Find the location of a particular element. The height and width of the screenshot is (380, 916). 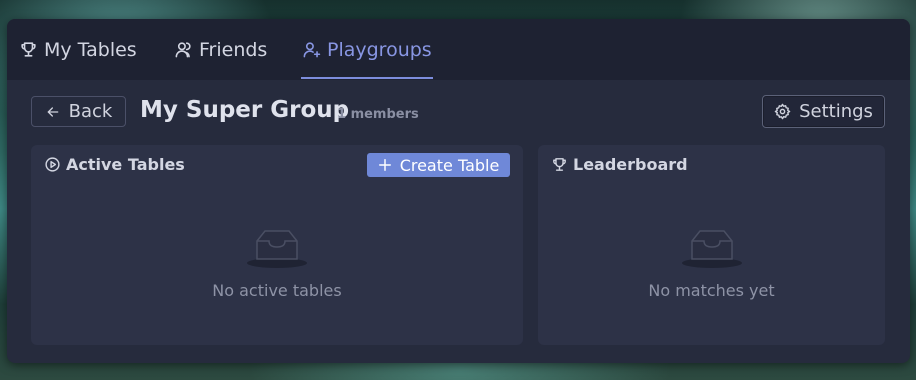

tab-friends: Friends is located at coordinates (220, 49).